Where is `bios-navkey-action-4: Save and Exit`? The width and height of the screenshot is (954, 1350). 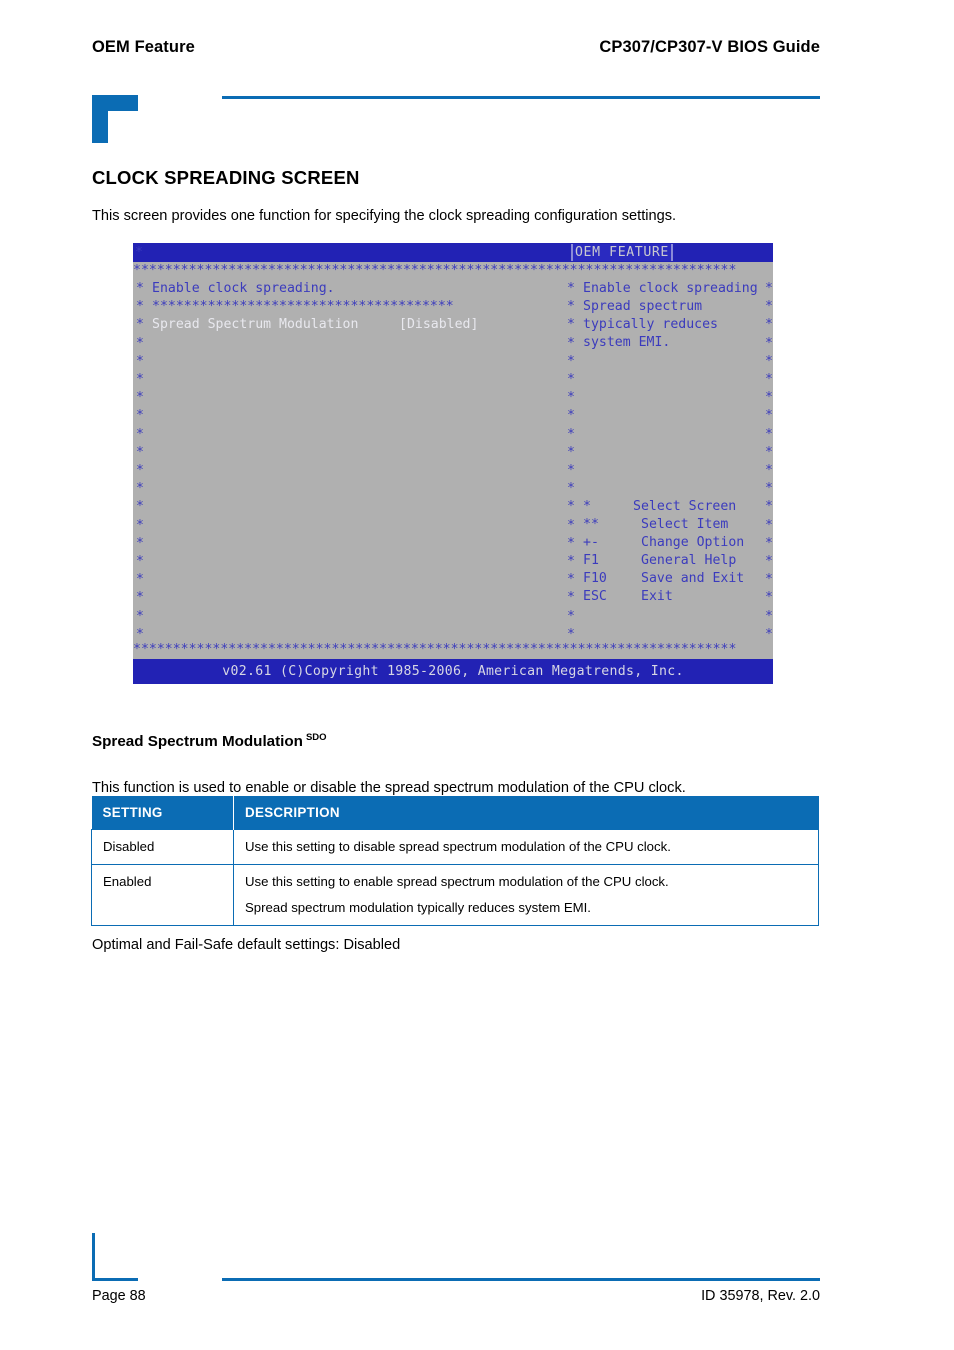 bios-navkey-action-4: Save and Exit is located at coordinates (693, 578).